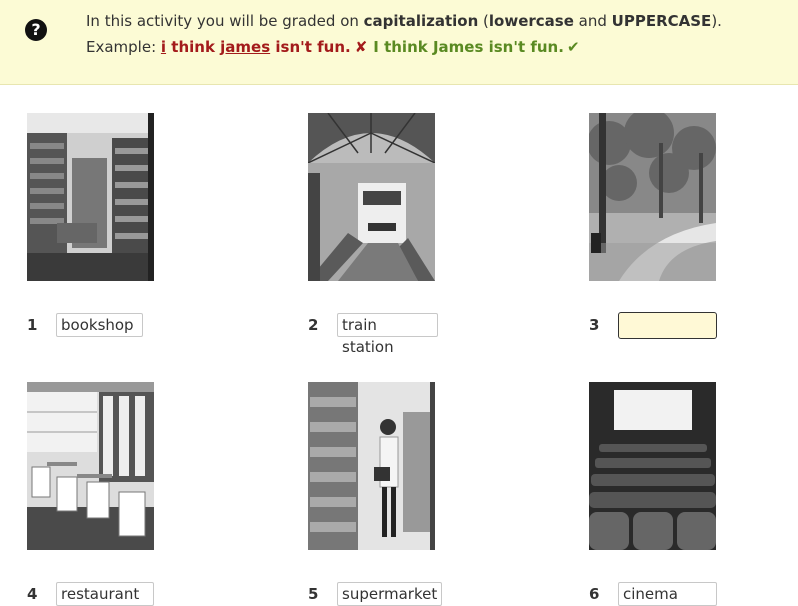  What do you see at coordinates (32, 325) in the screenshot?
I see `item-number: 1` at bounding box center [32, 325].